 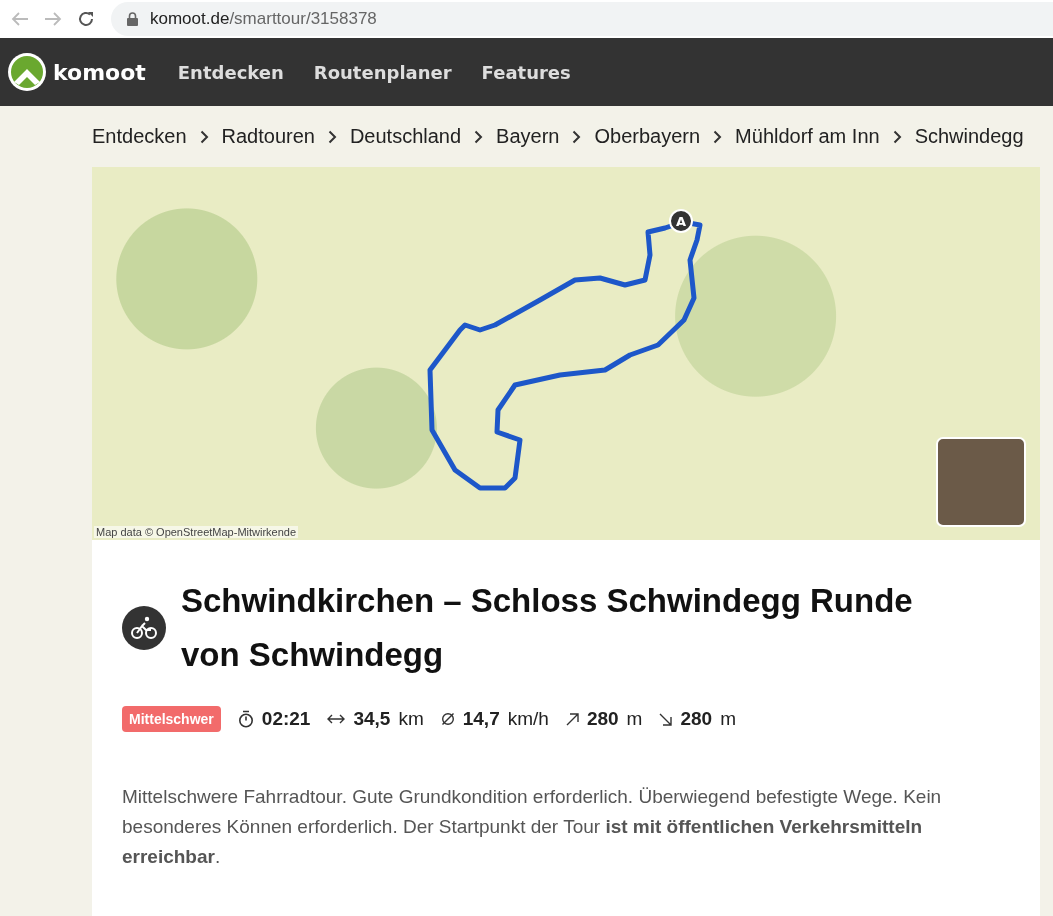 I want to click on breadcrumb-link: Oberbayern, so click(x=647, y=136).